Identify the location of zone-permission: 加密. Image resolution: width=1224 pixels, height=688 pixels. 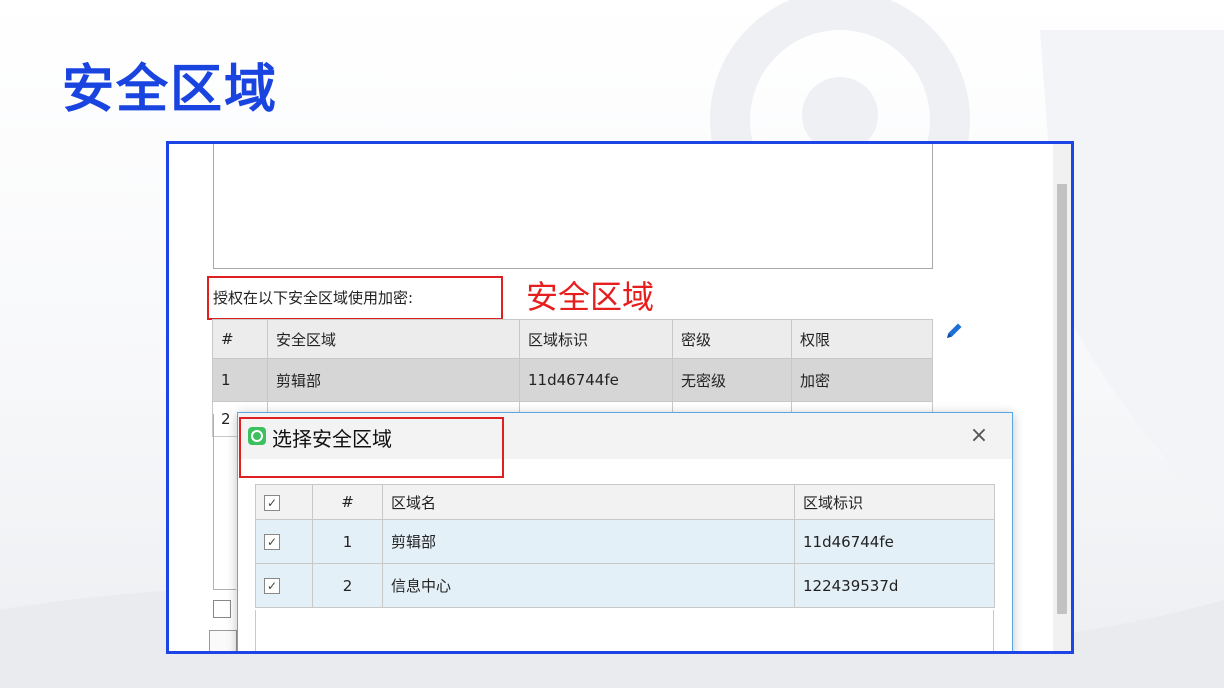
(862, 380).